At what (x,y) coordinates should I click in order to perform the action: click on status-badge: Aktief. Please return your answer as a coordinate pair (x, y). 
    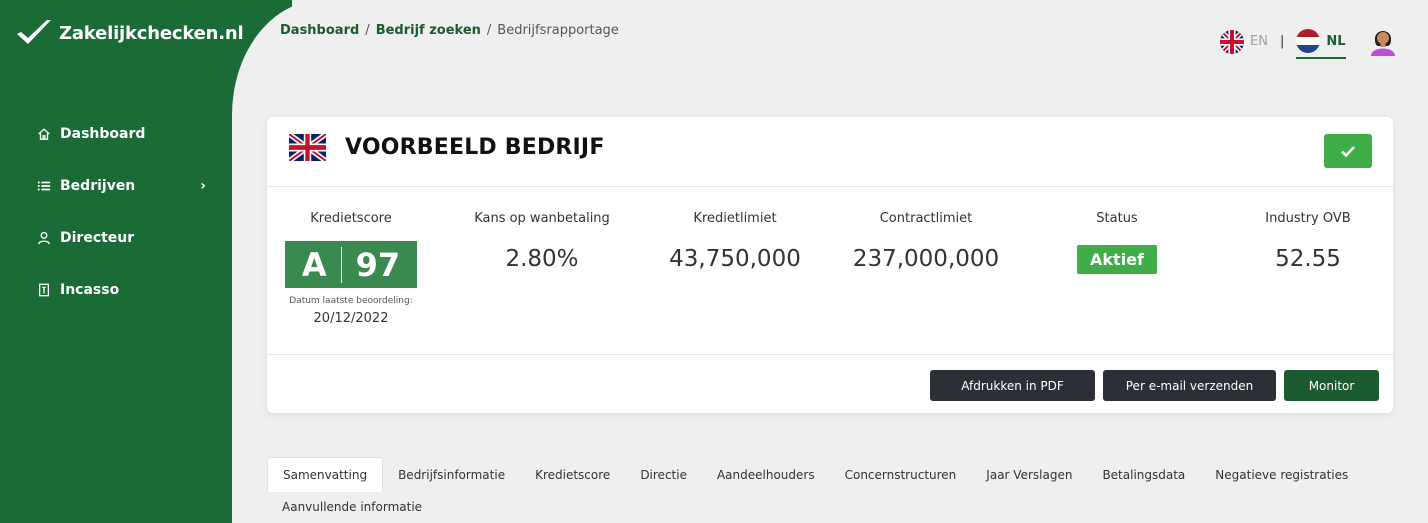
    Looking at the image, I should click on (1117, 259).